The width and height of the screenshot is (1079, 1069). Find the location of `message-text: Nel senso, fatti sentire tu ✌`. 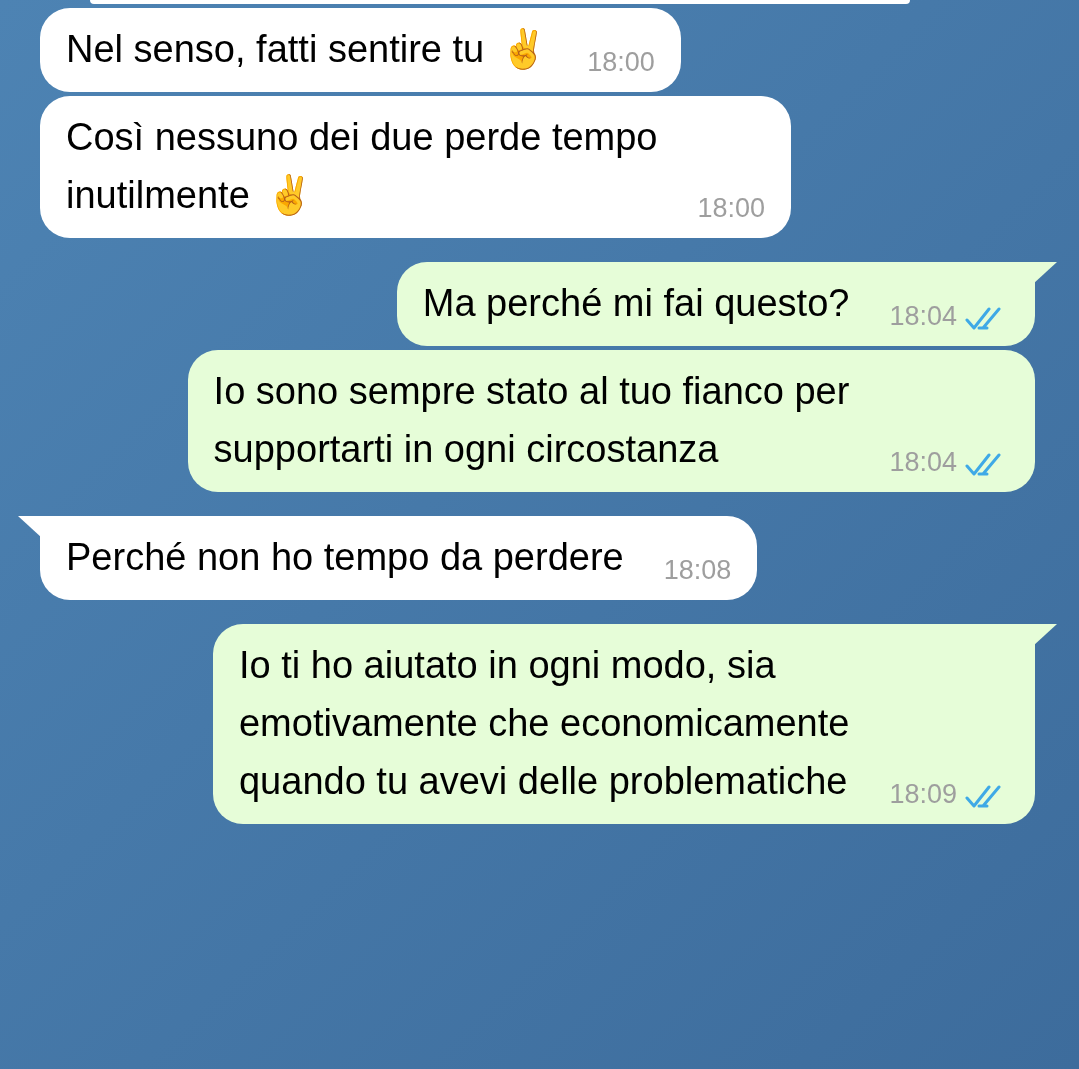

message-text: Nel senso, fatti sentire tu ✌ is located at coordinates (307, 49).